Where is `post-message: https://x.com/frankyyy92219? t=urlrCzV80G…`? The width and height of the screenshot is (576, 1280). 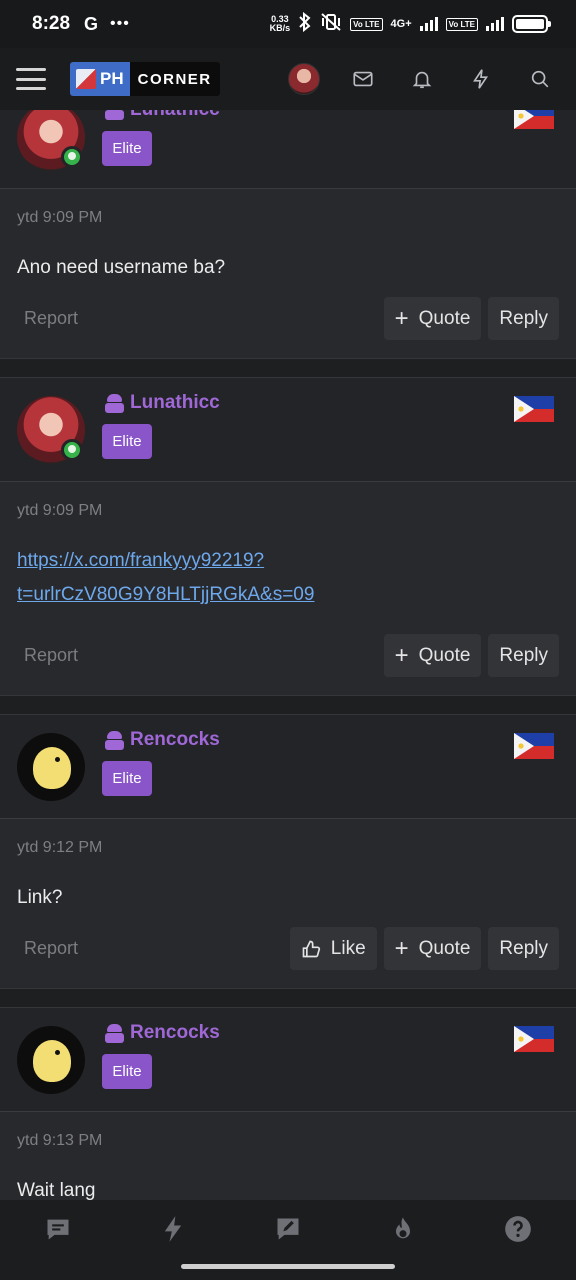
post-message: https://x.com/frankyyy92219? t=urlrCzV80G… is located at coordinates (288, 578).